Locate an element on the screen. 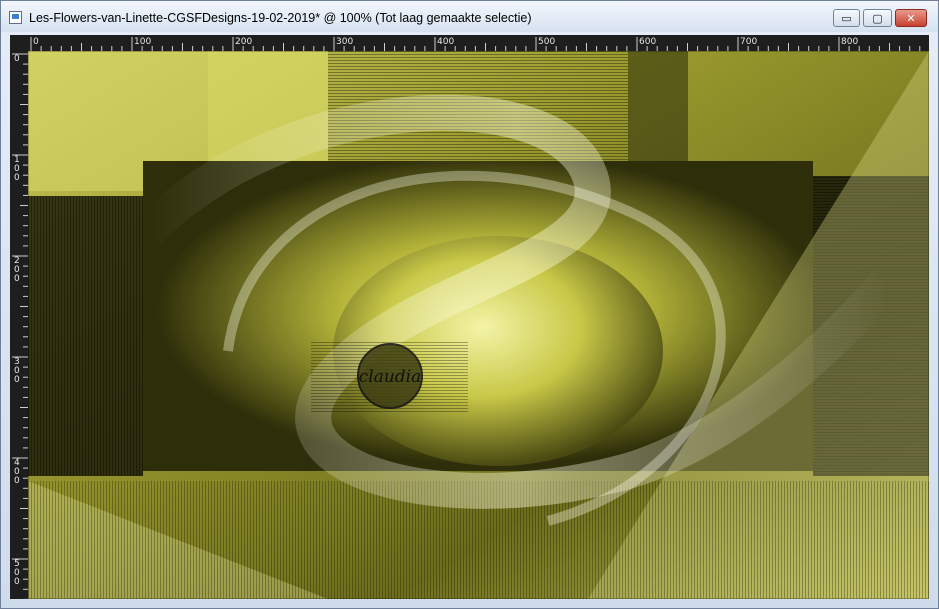 The width and height of the screenshot is (939, 609). ruler-label: 700 is located at coordinates (748, 42).